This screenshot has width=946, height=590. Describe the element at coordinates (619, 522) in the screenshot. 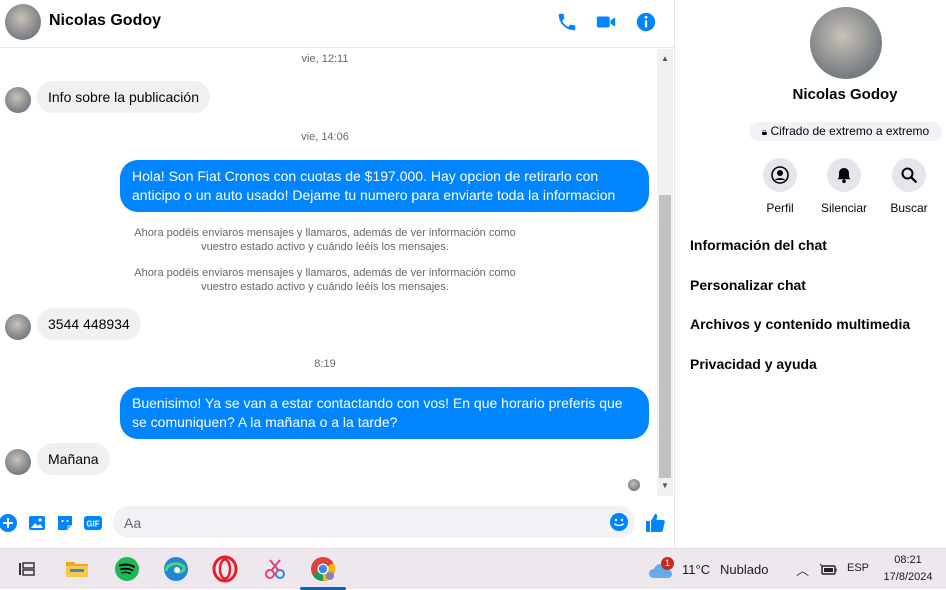

I see `emoji-icon` at that location.